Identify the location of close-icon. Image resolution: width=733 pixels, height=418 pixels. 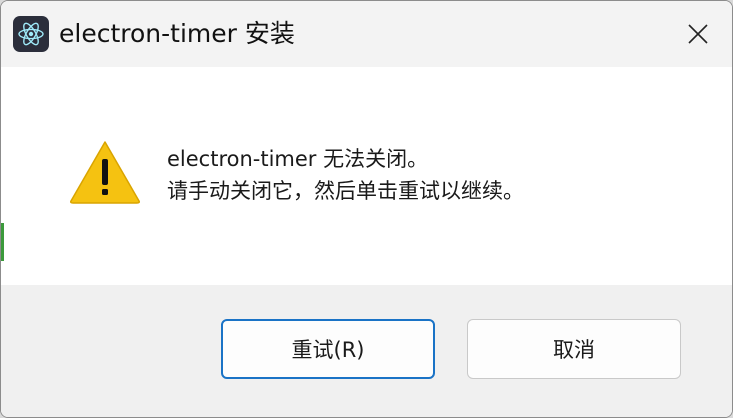
(698, 34).